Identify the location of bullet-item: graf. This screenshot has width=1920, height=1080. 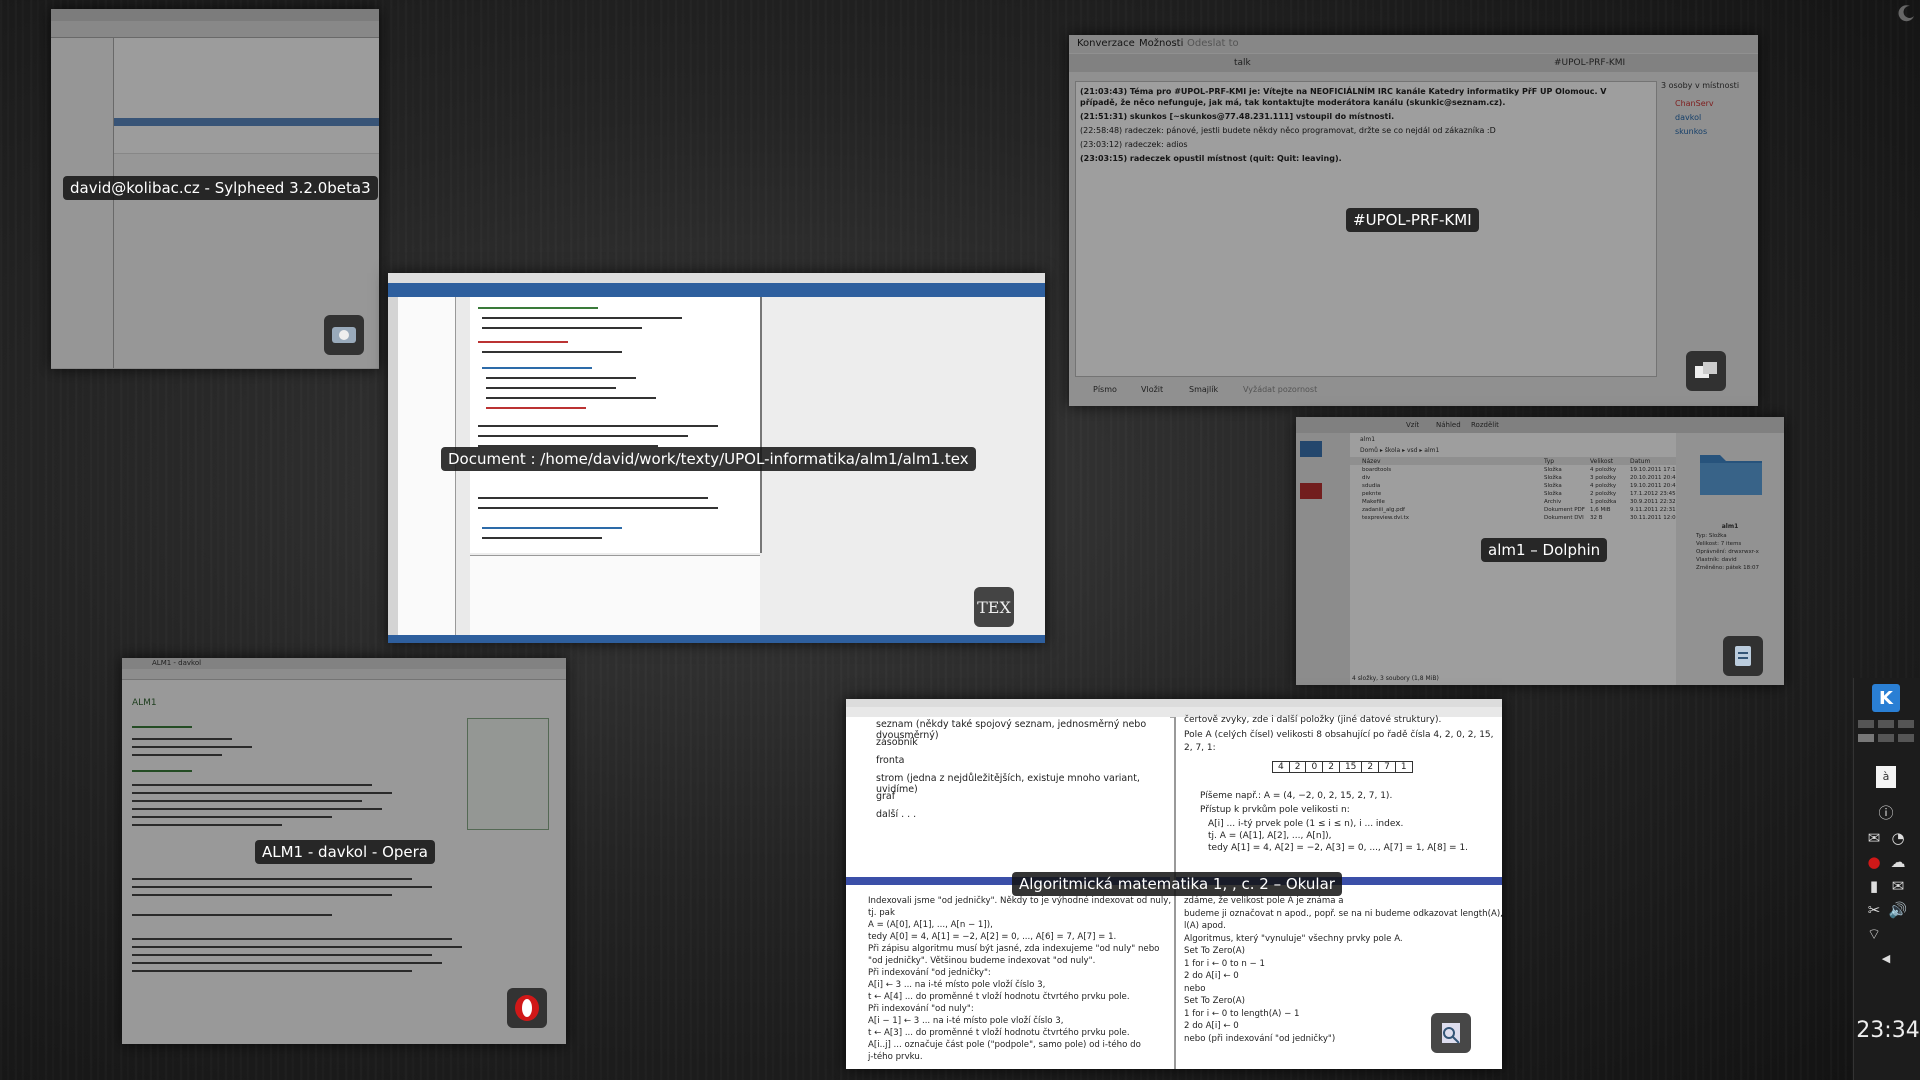
(886, 796).